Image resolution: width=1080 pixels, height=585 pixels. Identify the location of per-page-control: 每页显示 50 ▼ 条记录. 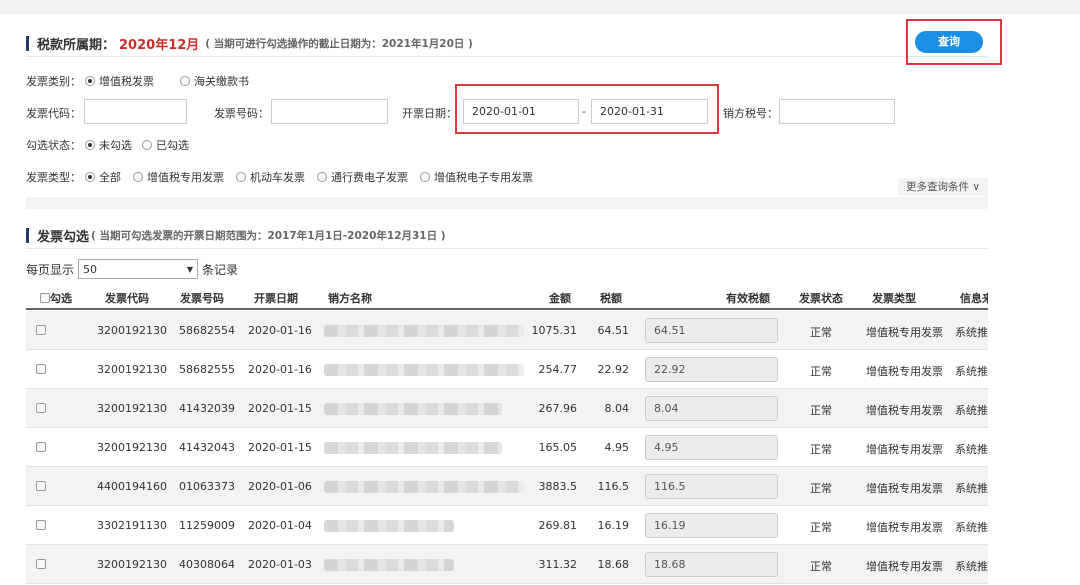
(132, 269).